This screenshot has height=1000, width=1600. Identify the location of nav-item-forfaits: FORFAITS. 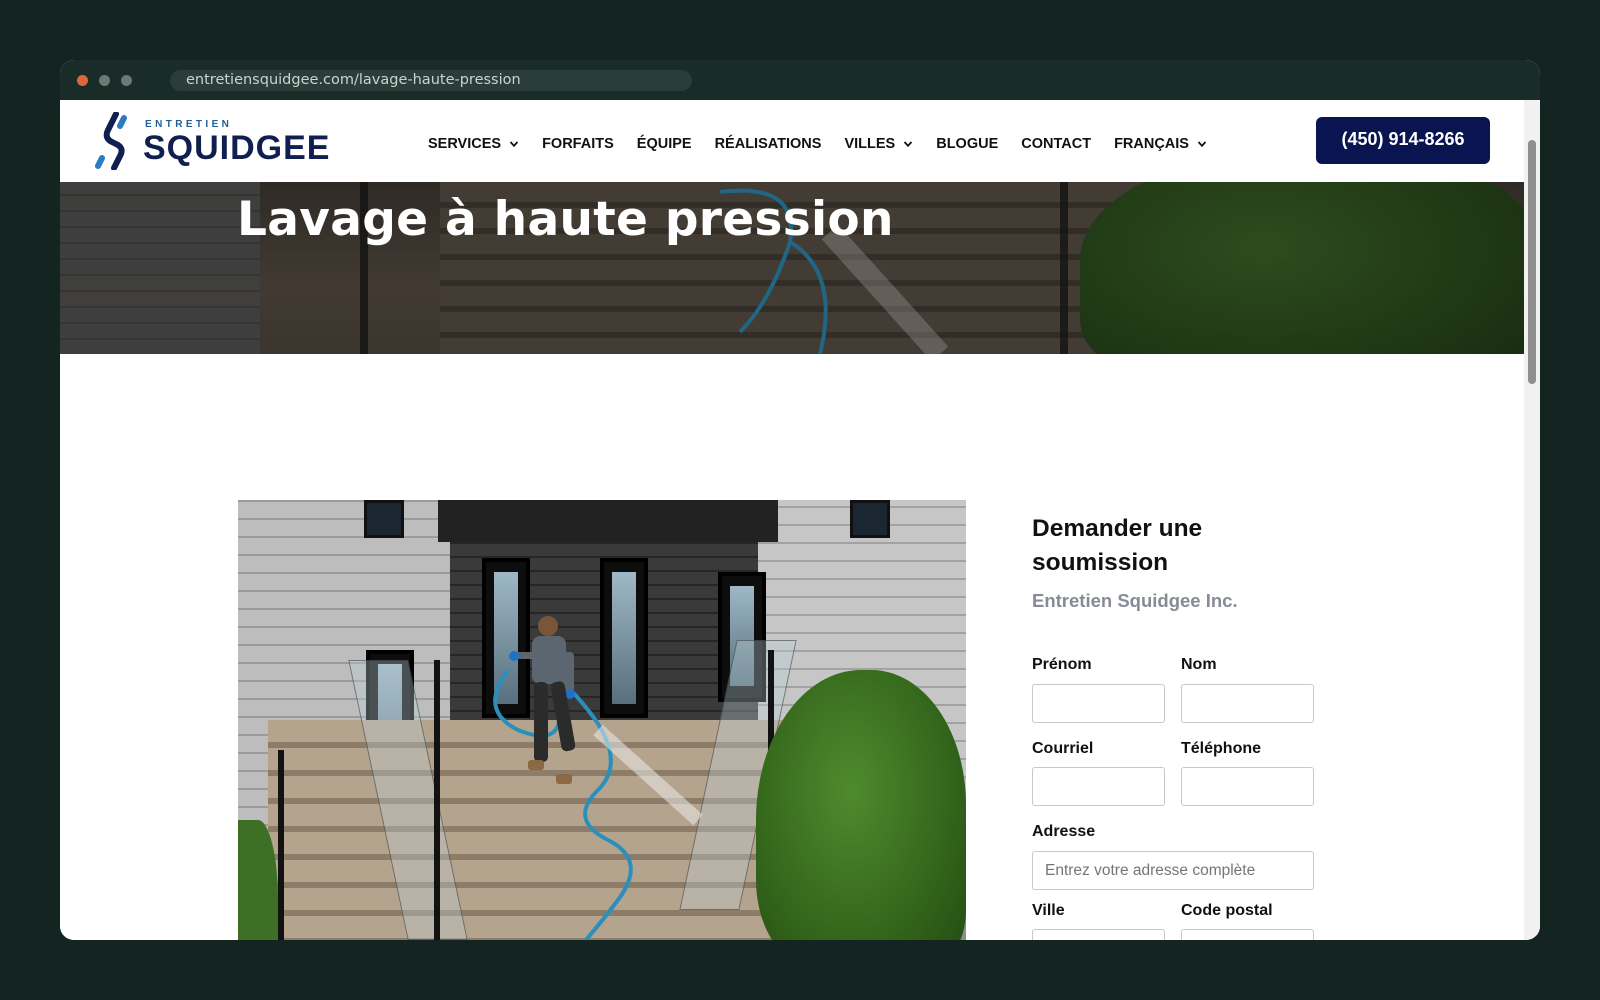
(578, 144).